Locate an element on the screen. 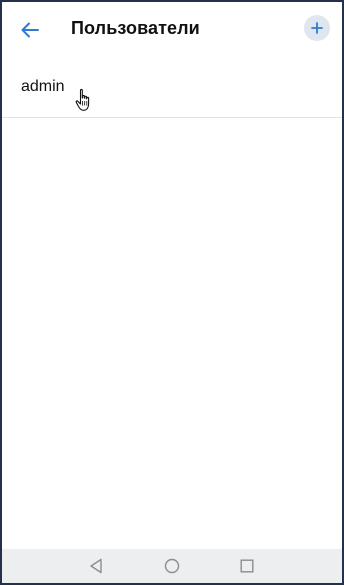  page-title: Пользователи is located at coordinates (135, 28).